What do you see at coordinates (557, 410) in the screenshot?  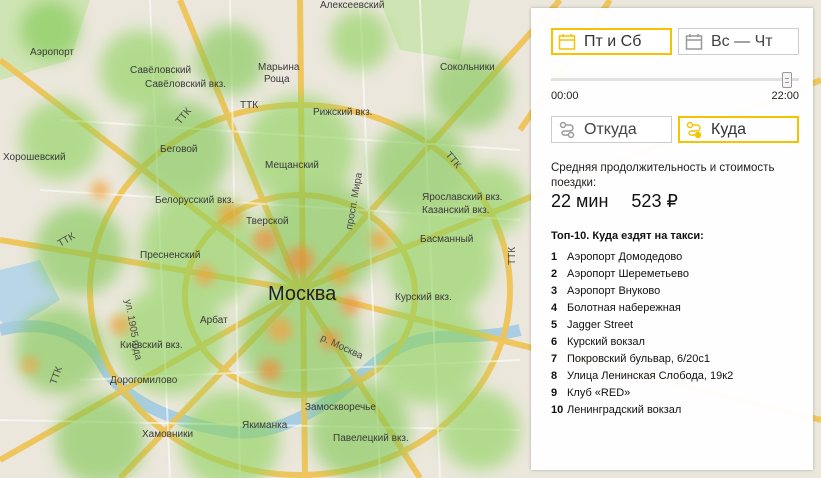 I see `top-destination-rank: 10` at bounding box center [557, 410].